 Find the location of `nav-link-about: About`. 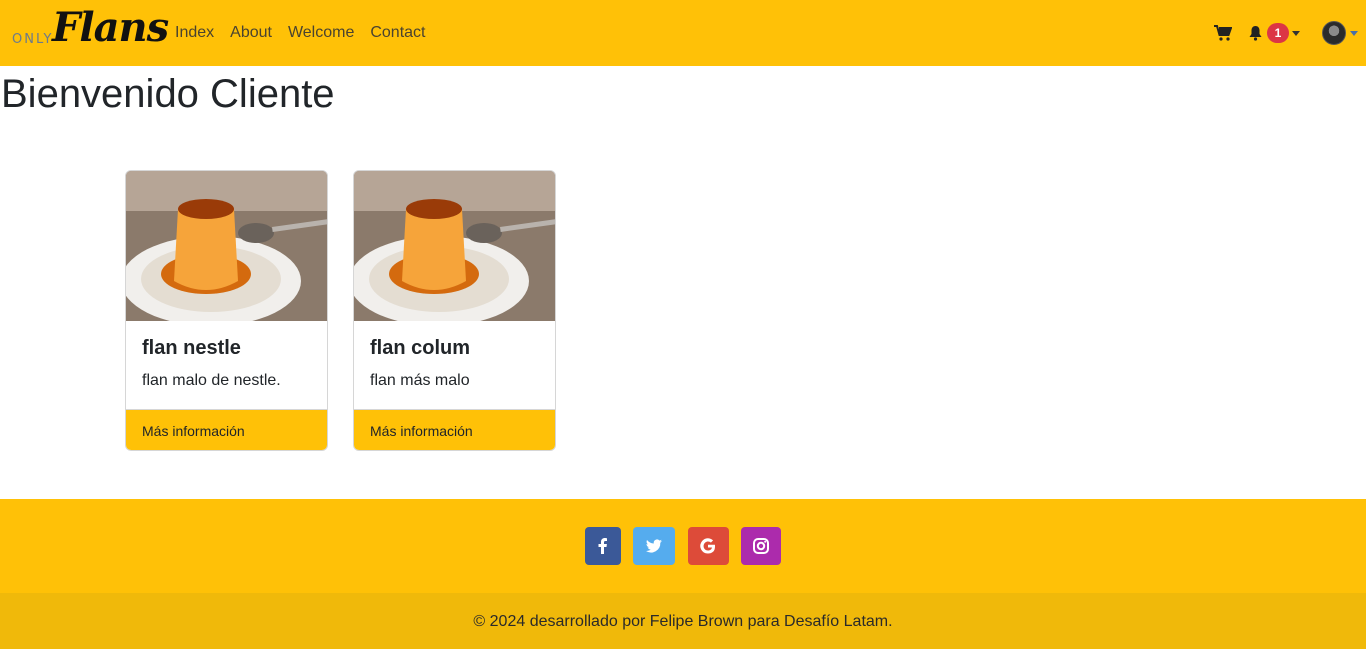

nav-link-about: About is located at coordinates (251, 33).